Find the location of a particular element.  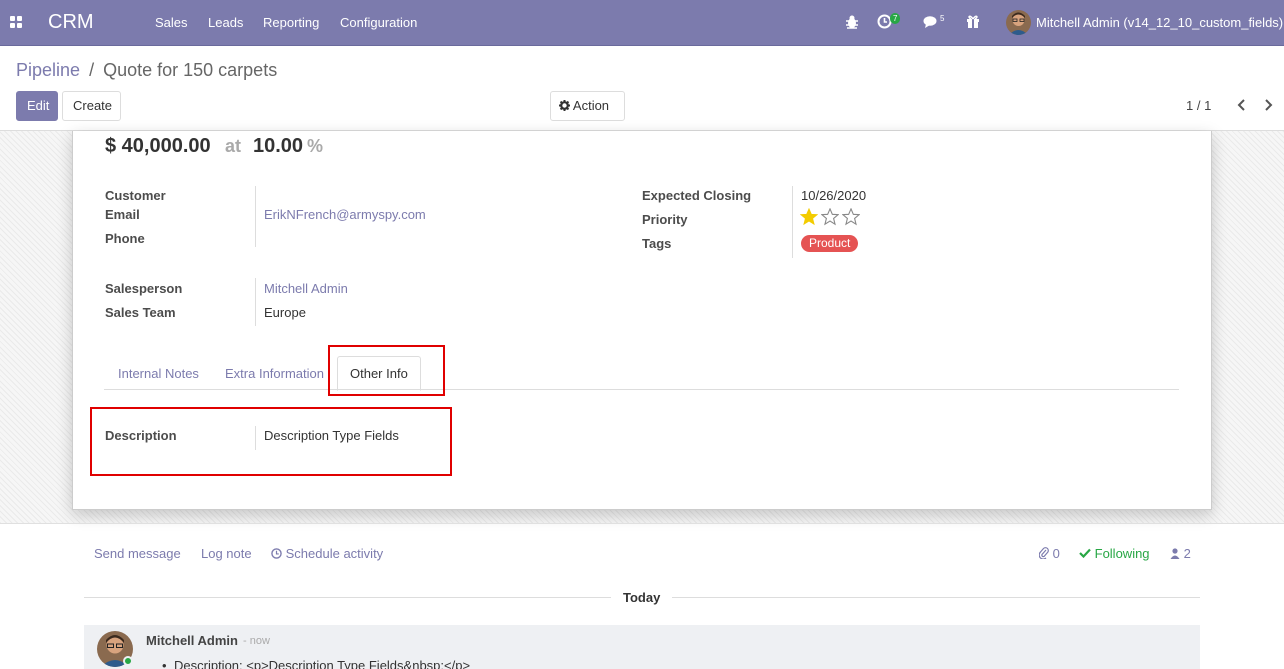

user-menu: Mitchell Admin (v14_12_10_custom_fields) is located at coordinates (1159, 22).